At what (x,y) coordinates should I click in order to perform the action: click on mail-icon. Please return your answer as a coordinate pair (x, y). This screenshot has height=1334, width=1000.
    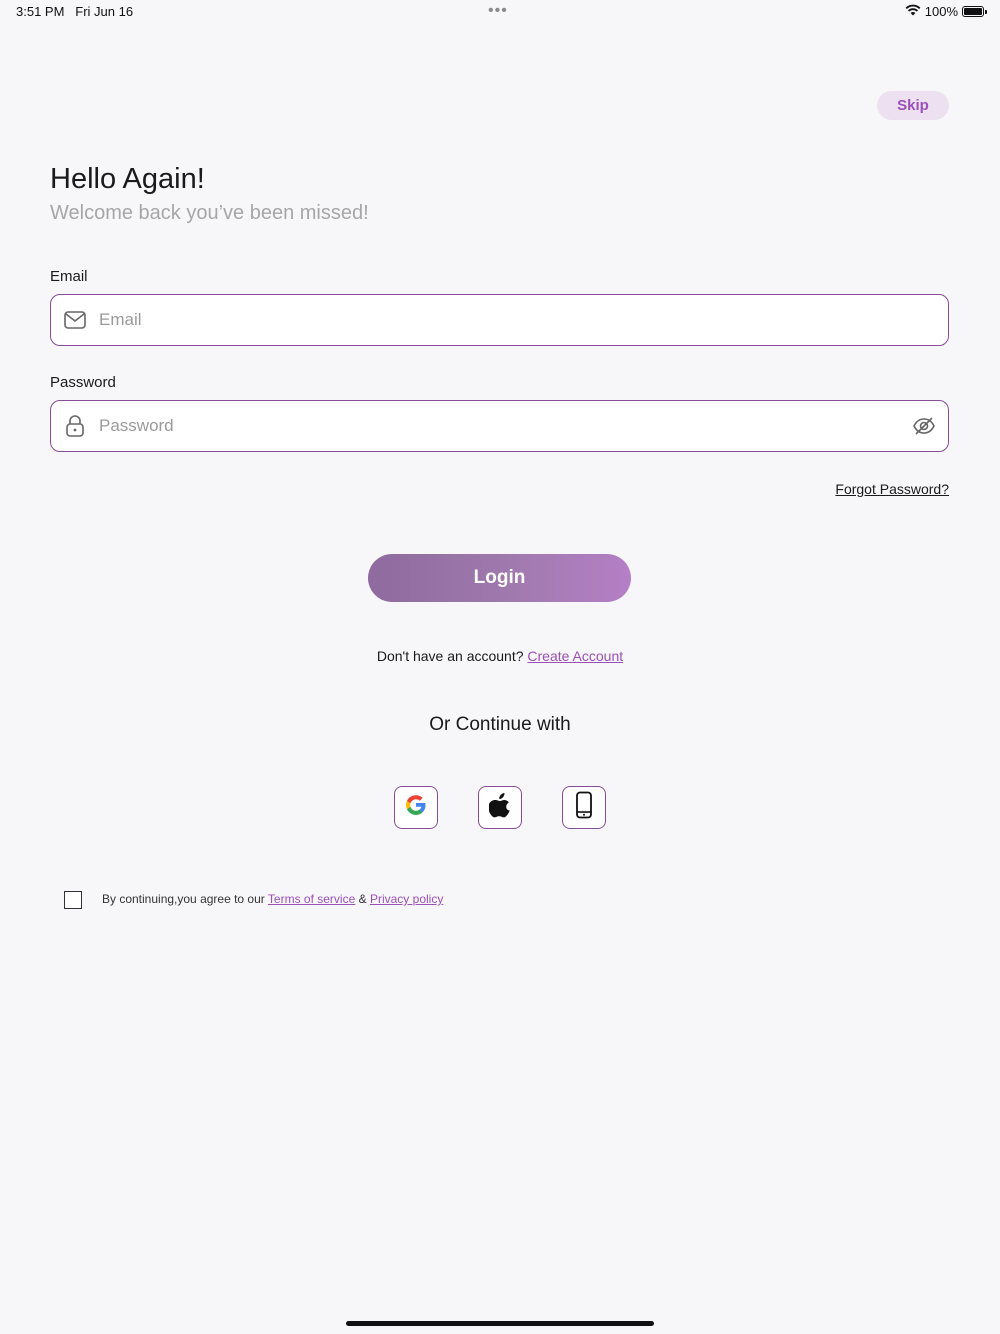
    Looking at the image, I should click on (75, 320).